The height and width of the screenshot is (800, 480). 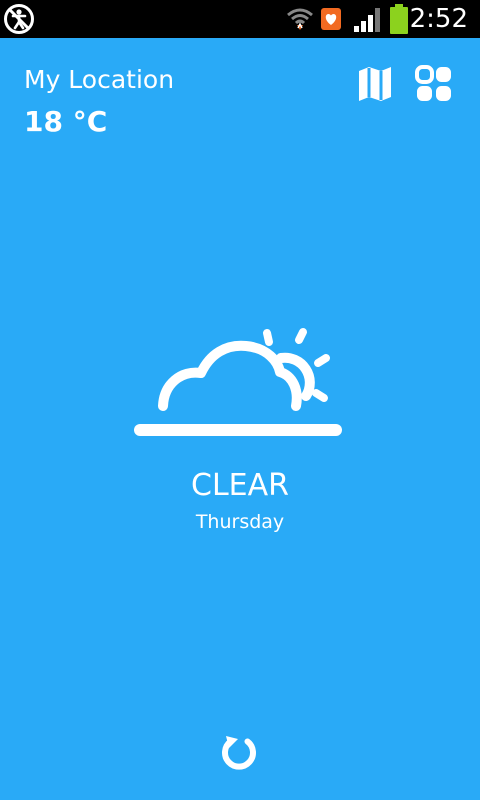 I want to click on notification-heart-icon, so click(x=331, y=19).